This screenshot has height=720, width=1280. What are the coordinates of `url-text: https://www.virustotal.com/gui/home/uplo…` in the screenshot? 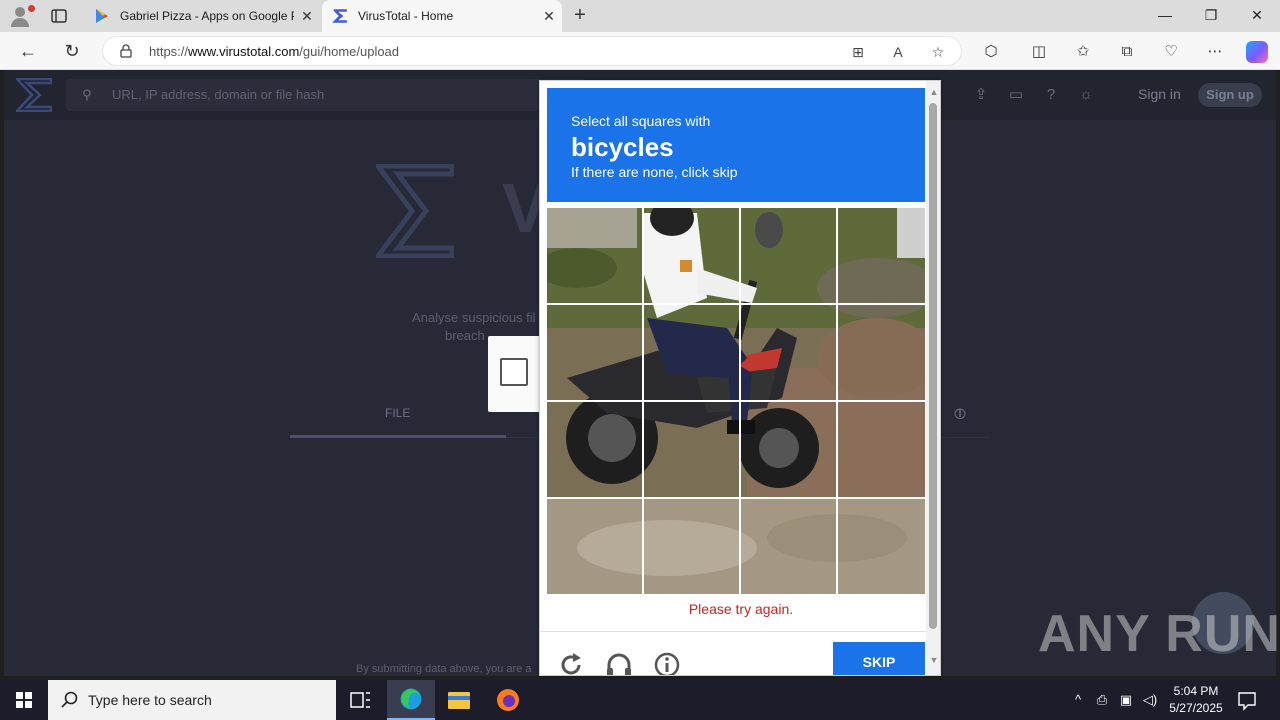 It's located at (274, 51).